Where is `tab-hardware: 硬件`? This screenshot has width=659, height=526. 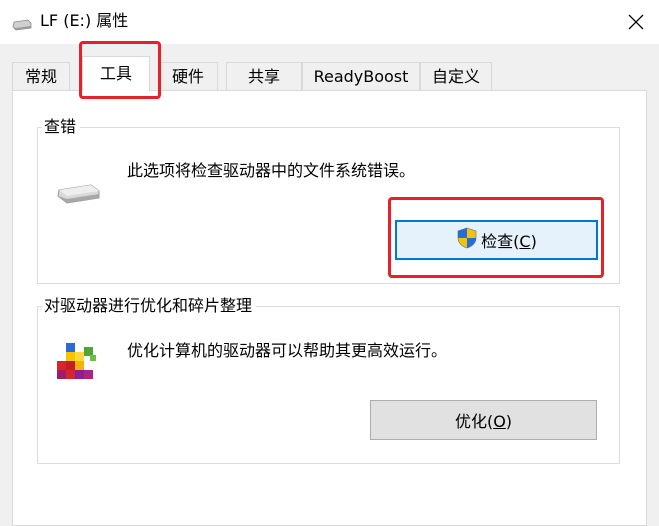
tab-hardware: 硬件 is located at coordinates (188, 76).